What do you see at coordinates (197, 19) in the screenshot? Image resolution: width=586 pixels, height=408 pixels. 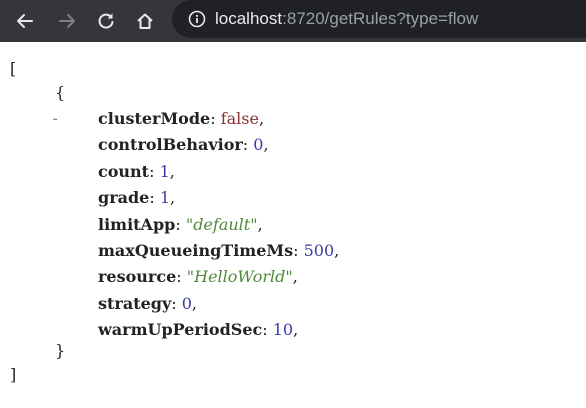 I see `info-icon` at bounding box center [197, 19].